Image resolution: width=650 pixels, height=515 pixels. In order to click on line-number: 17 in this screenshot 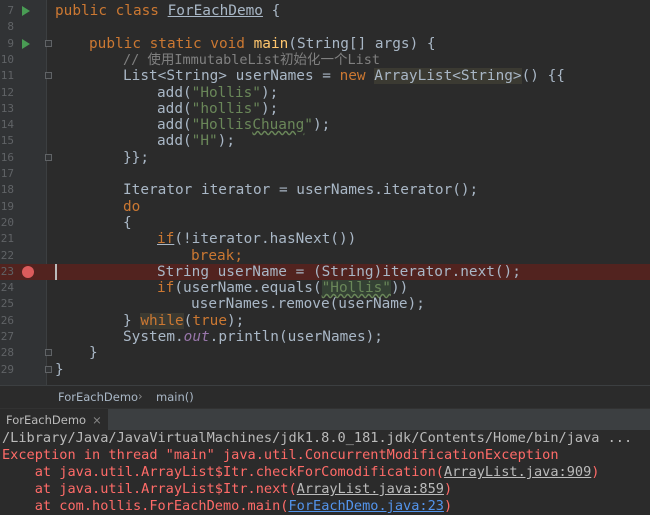, I will do `click(7, 173)`.